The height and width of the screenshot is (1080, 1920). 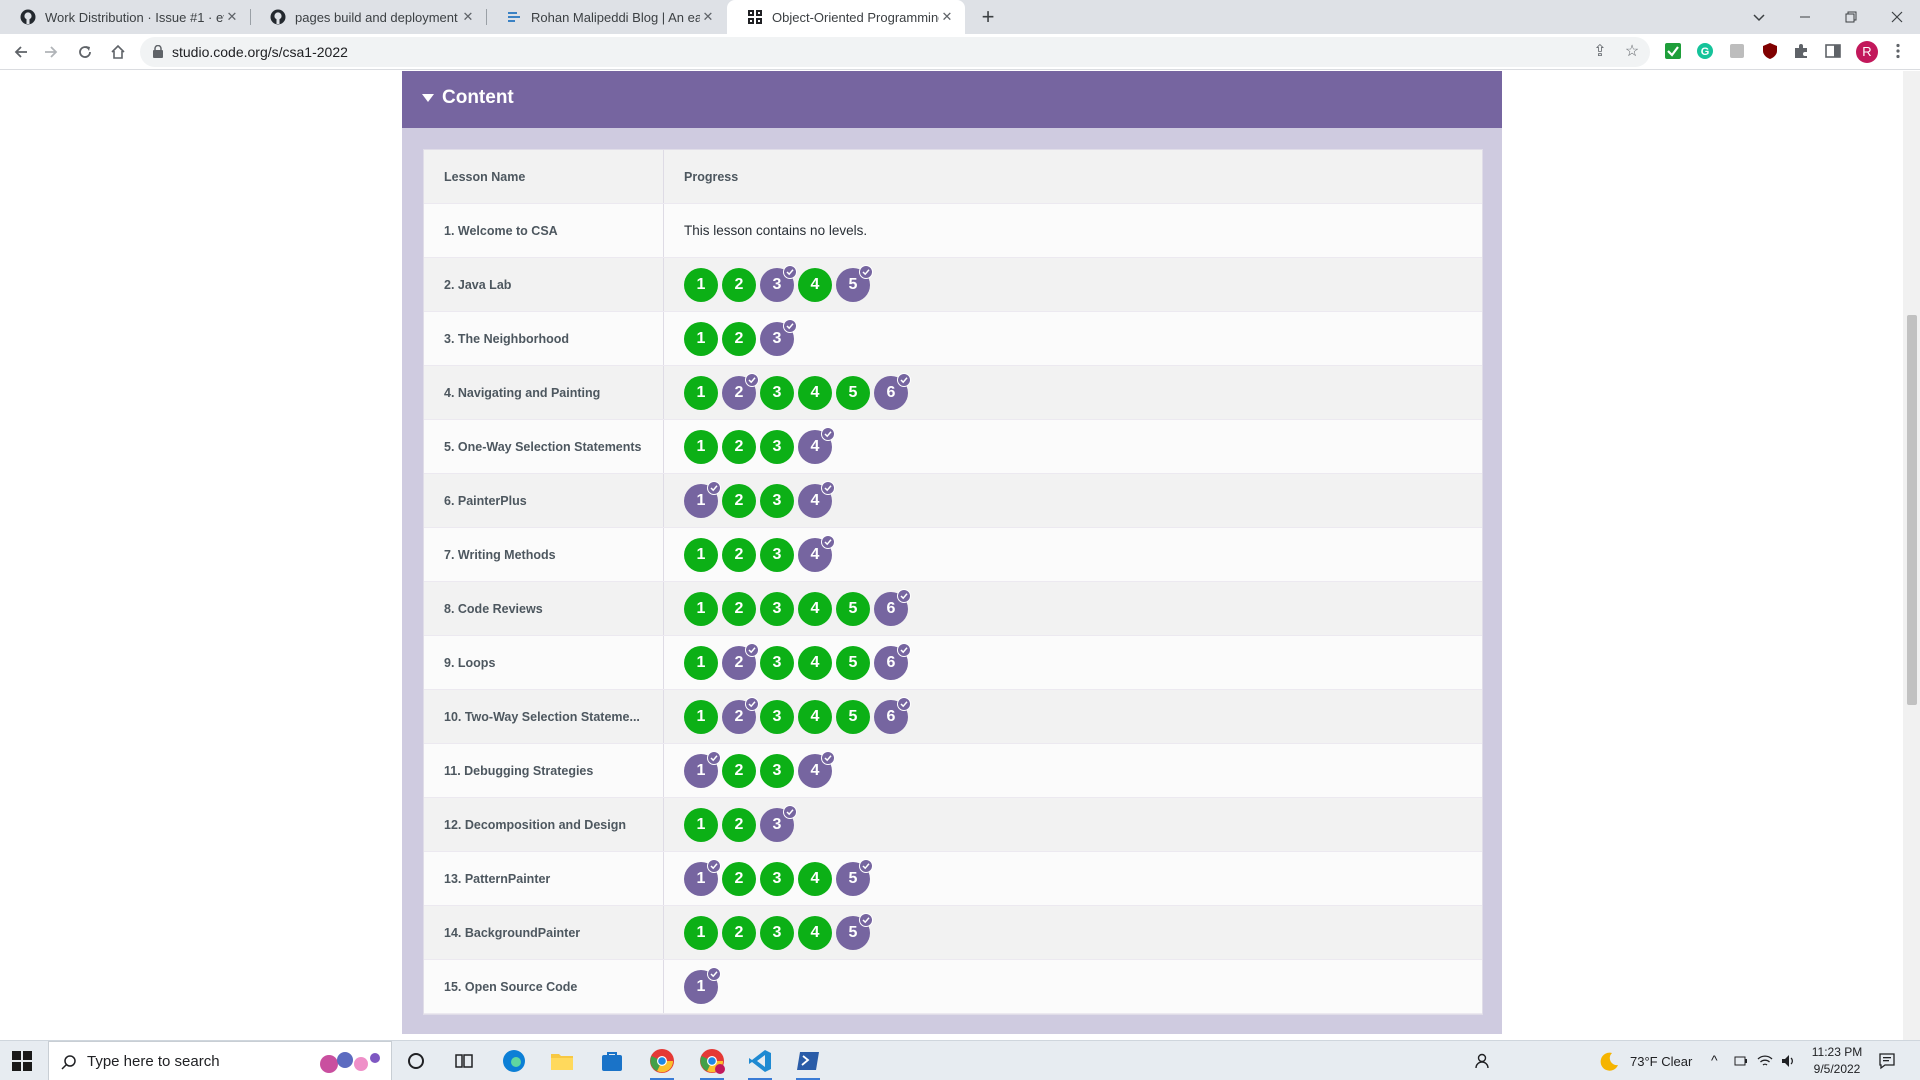 What do you see at coordinates (1741, 1061) in the screenshot?
I see `battery-icon` at bounding box center [1741, 1061].